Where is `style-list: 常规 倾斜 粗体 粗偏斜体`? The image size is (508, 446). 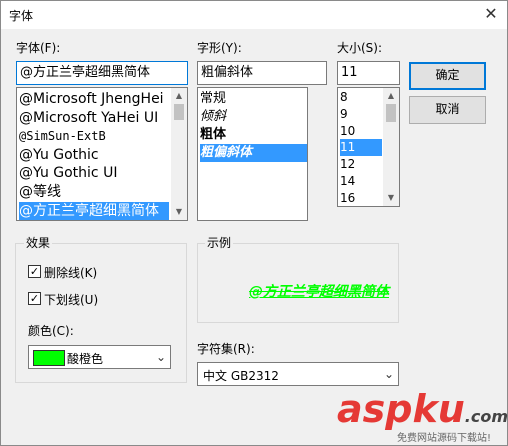
style-list: 常规 倾斜 粗体 粗偏斜体 is located at coordinates (252, 154).